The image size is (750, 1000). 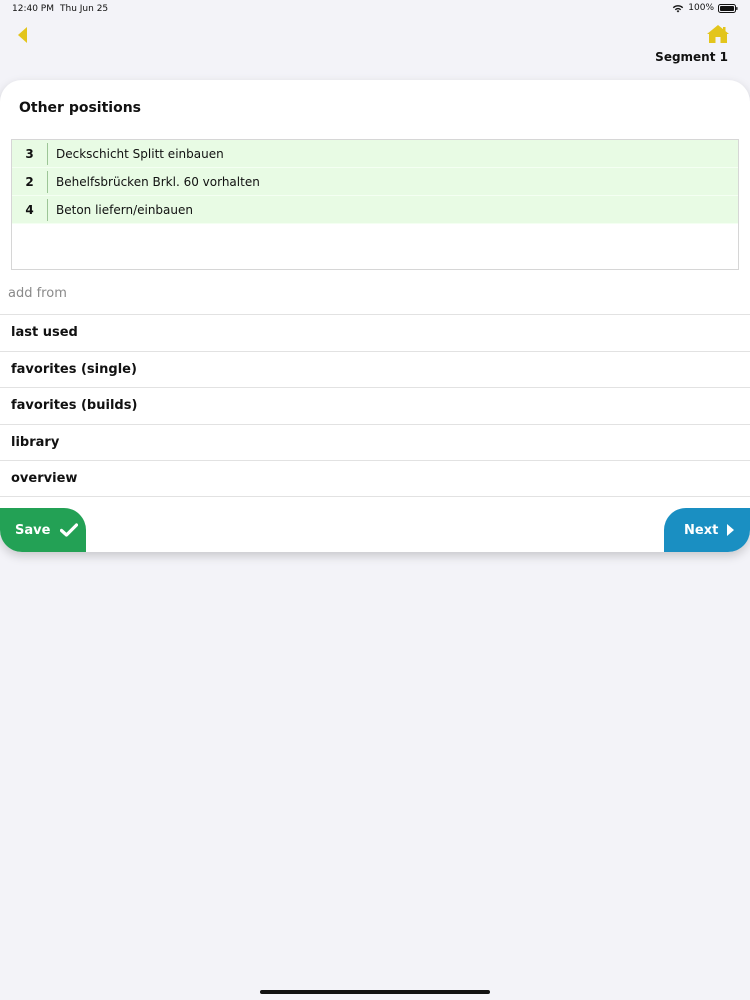 I want to click on table-row: 3 Deckschicht Splitt einbauen, so click(x=375, y=154).